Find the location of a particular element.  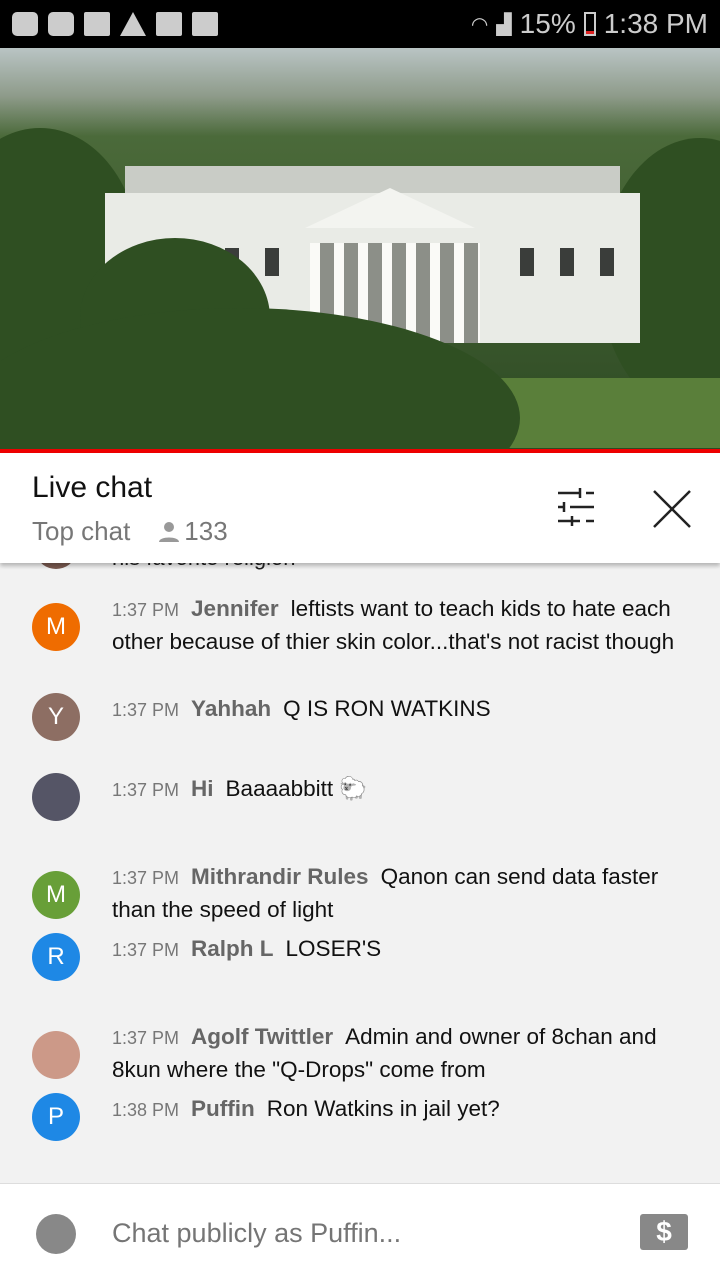

chat-header: Live chat Top chat 133 is located at coordinates (360, 508).